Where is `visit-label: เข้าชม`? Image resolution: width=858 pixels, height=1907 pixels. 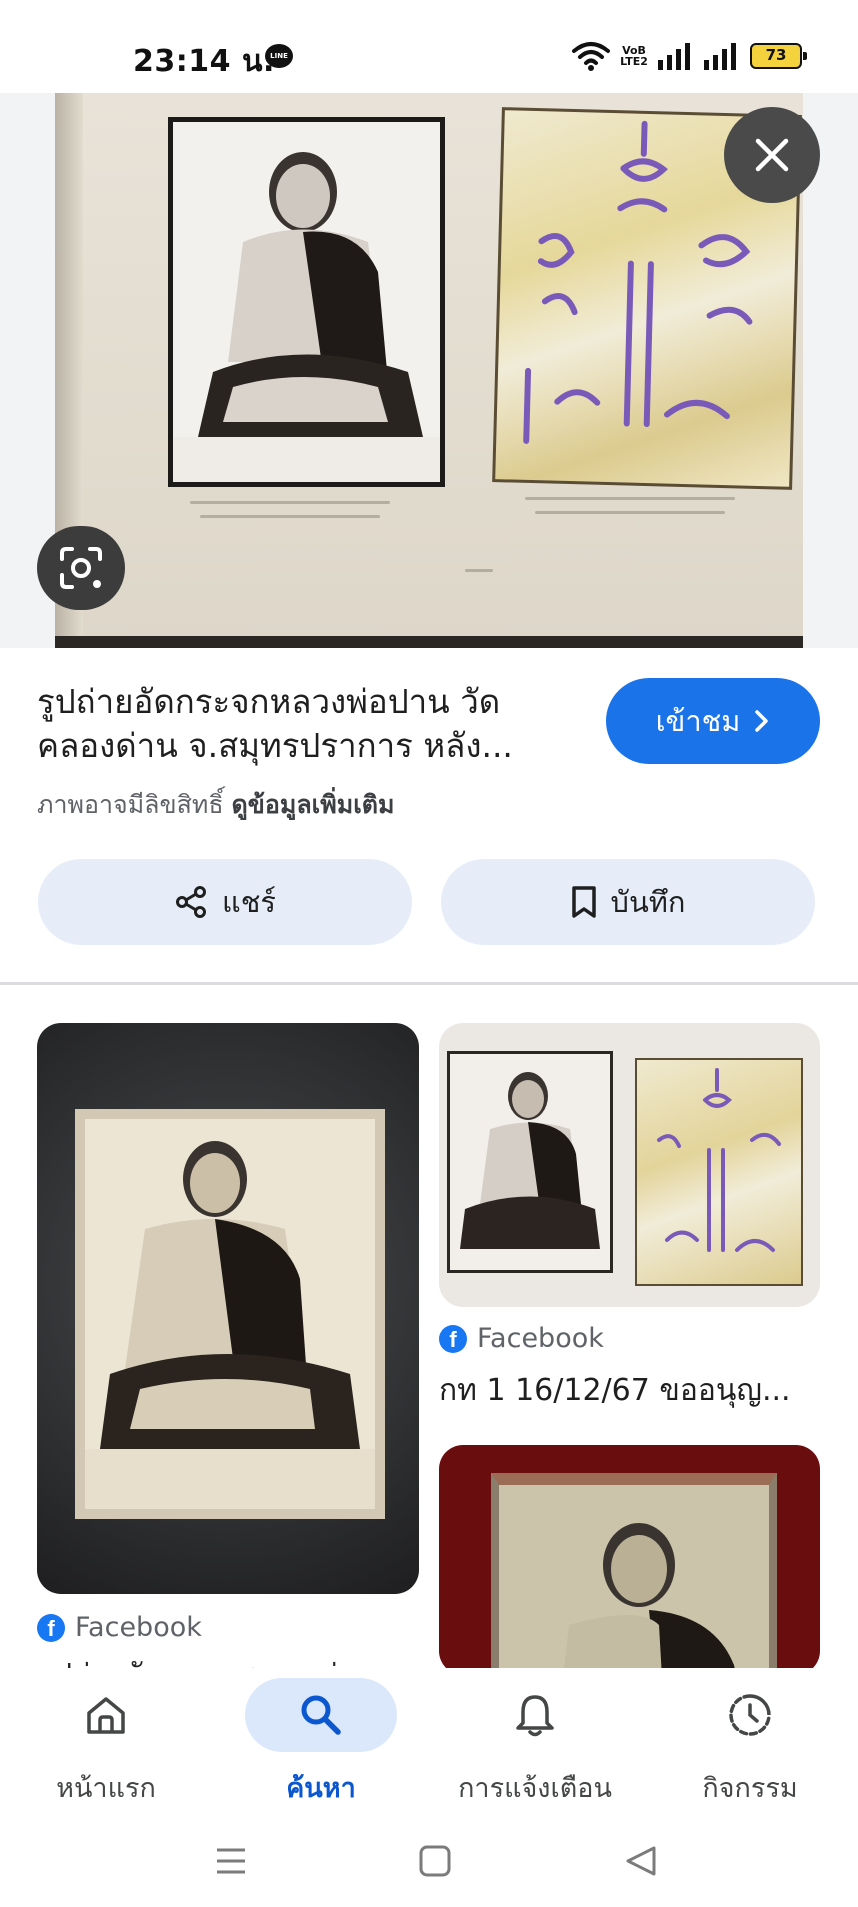
visit-label: เข้าชม is located at coordinates (698, 721).